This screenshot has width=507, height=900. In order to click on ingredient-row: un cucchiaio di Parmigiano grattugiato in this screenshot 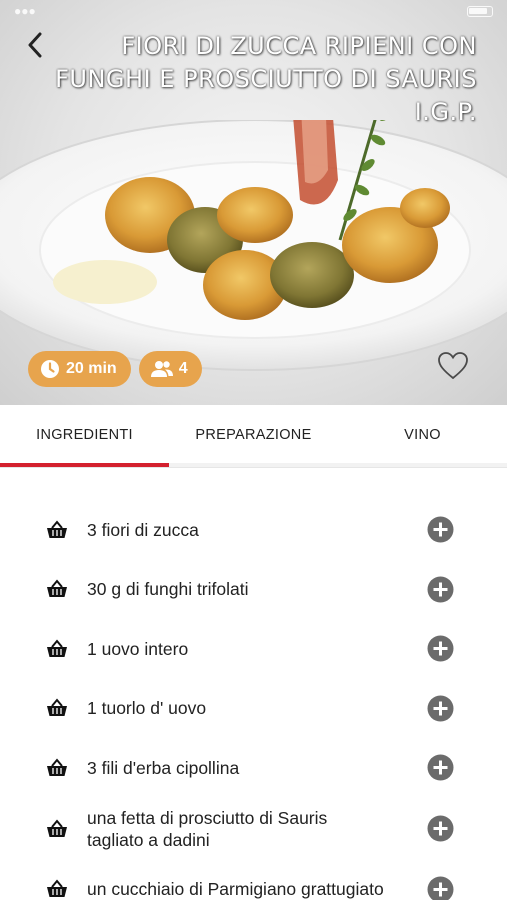, I will do `click(253, 880)`.